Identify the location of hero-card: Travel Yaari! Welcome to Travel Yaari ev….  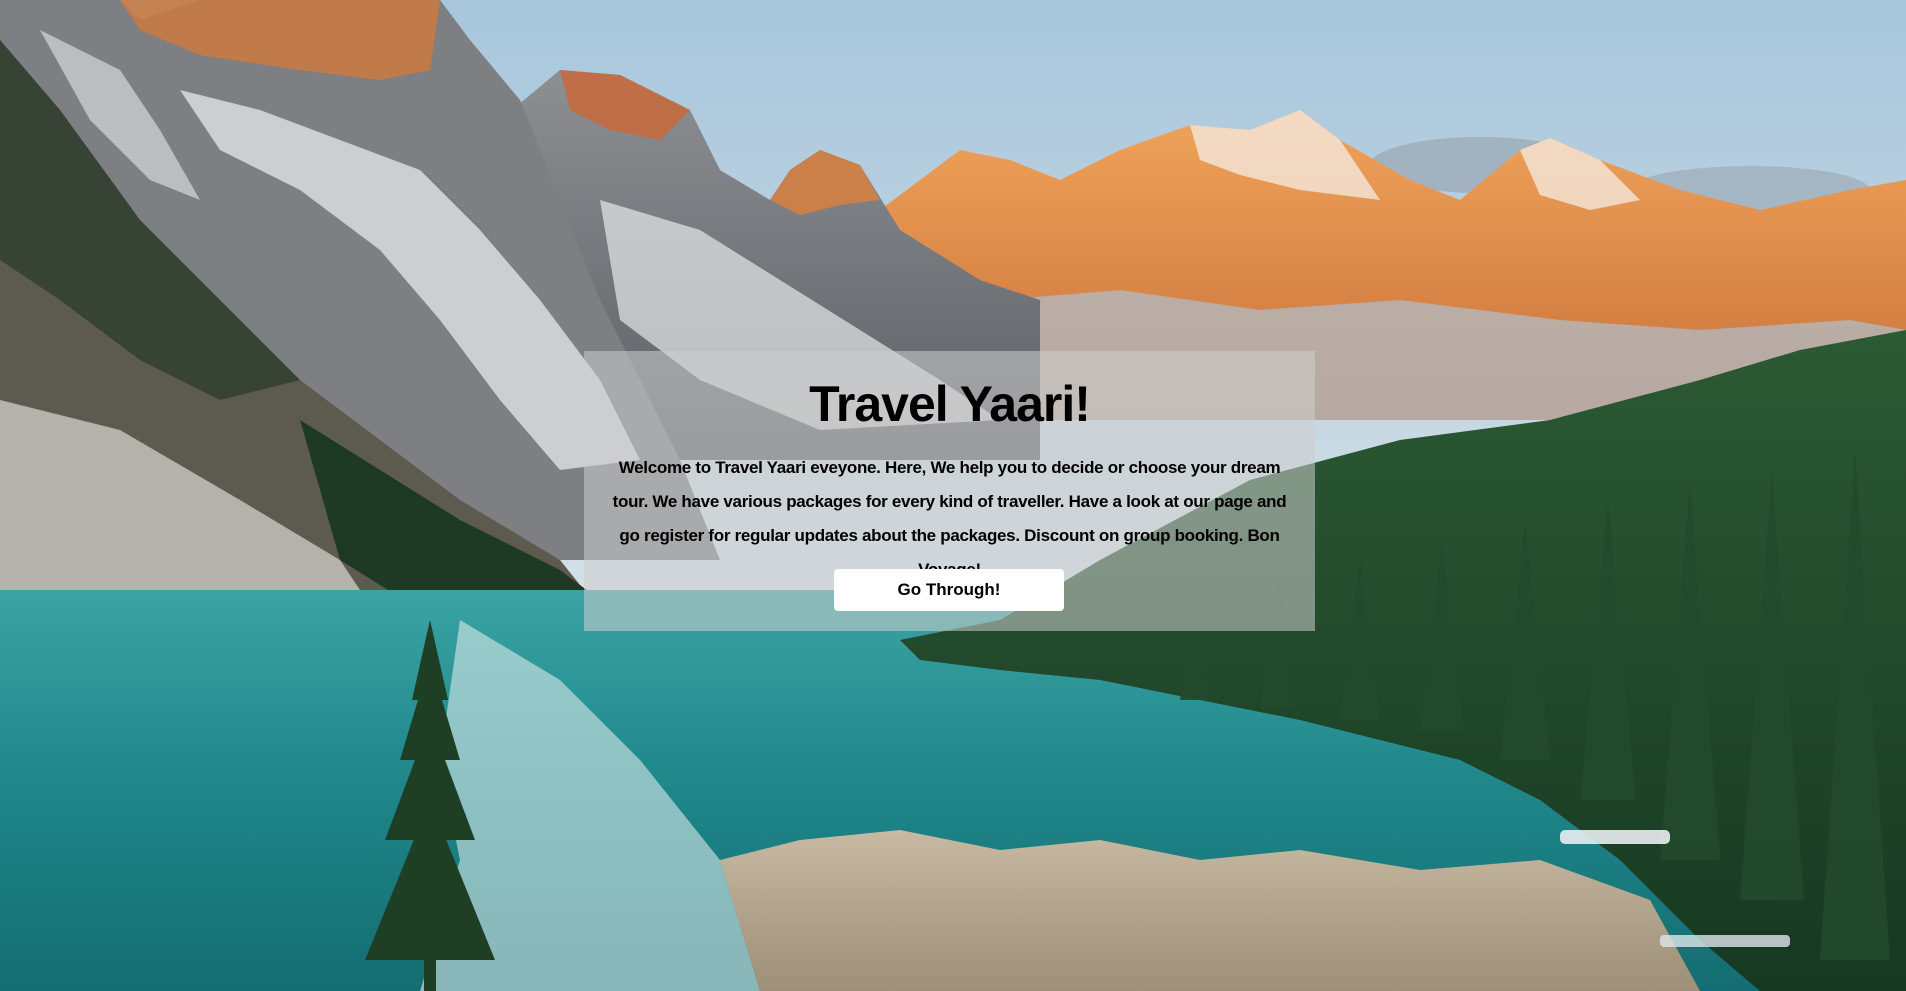
(949, 491).